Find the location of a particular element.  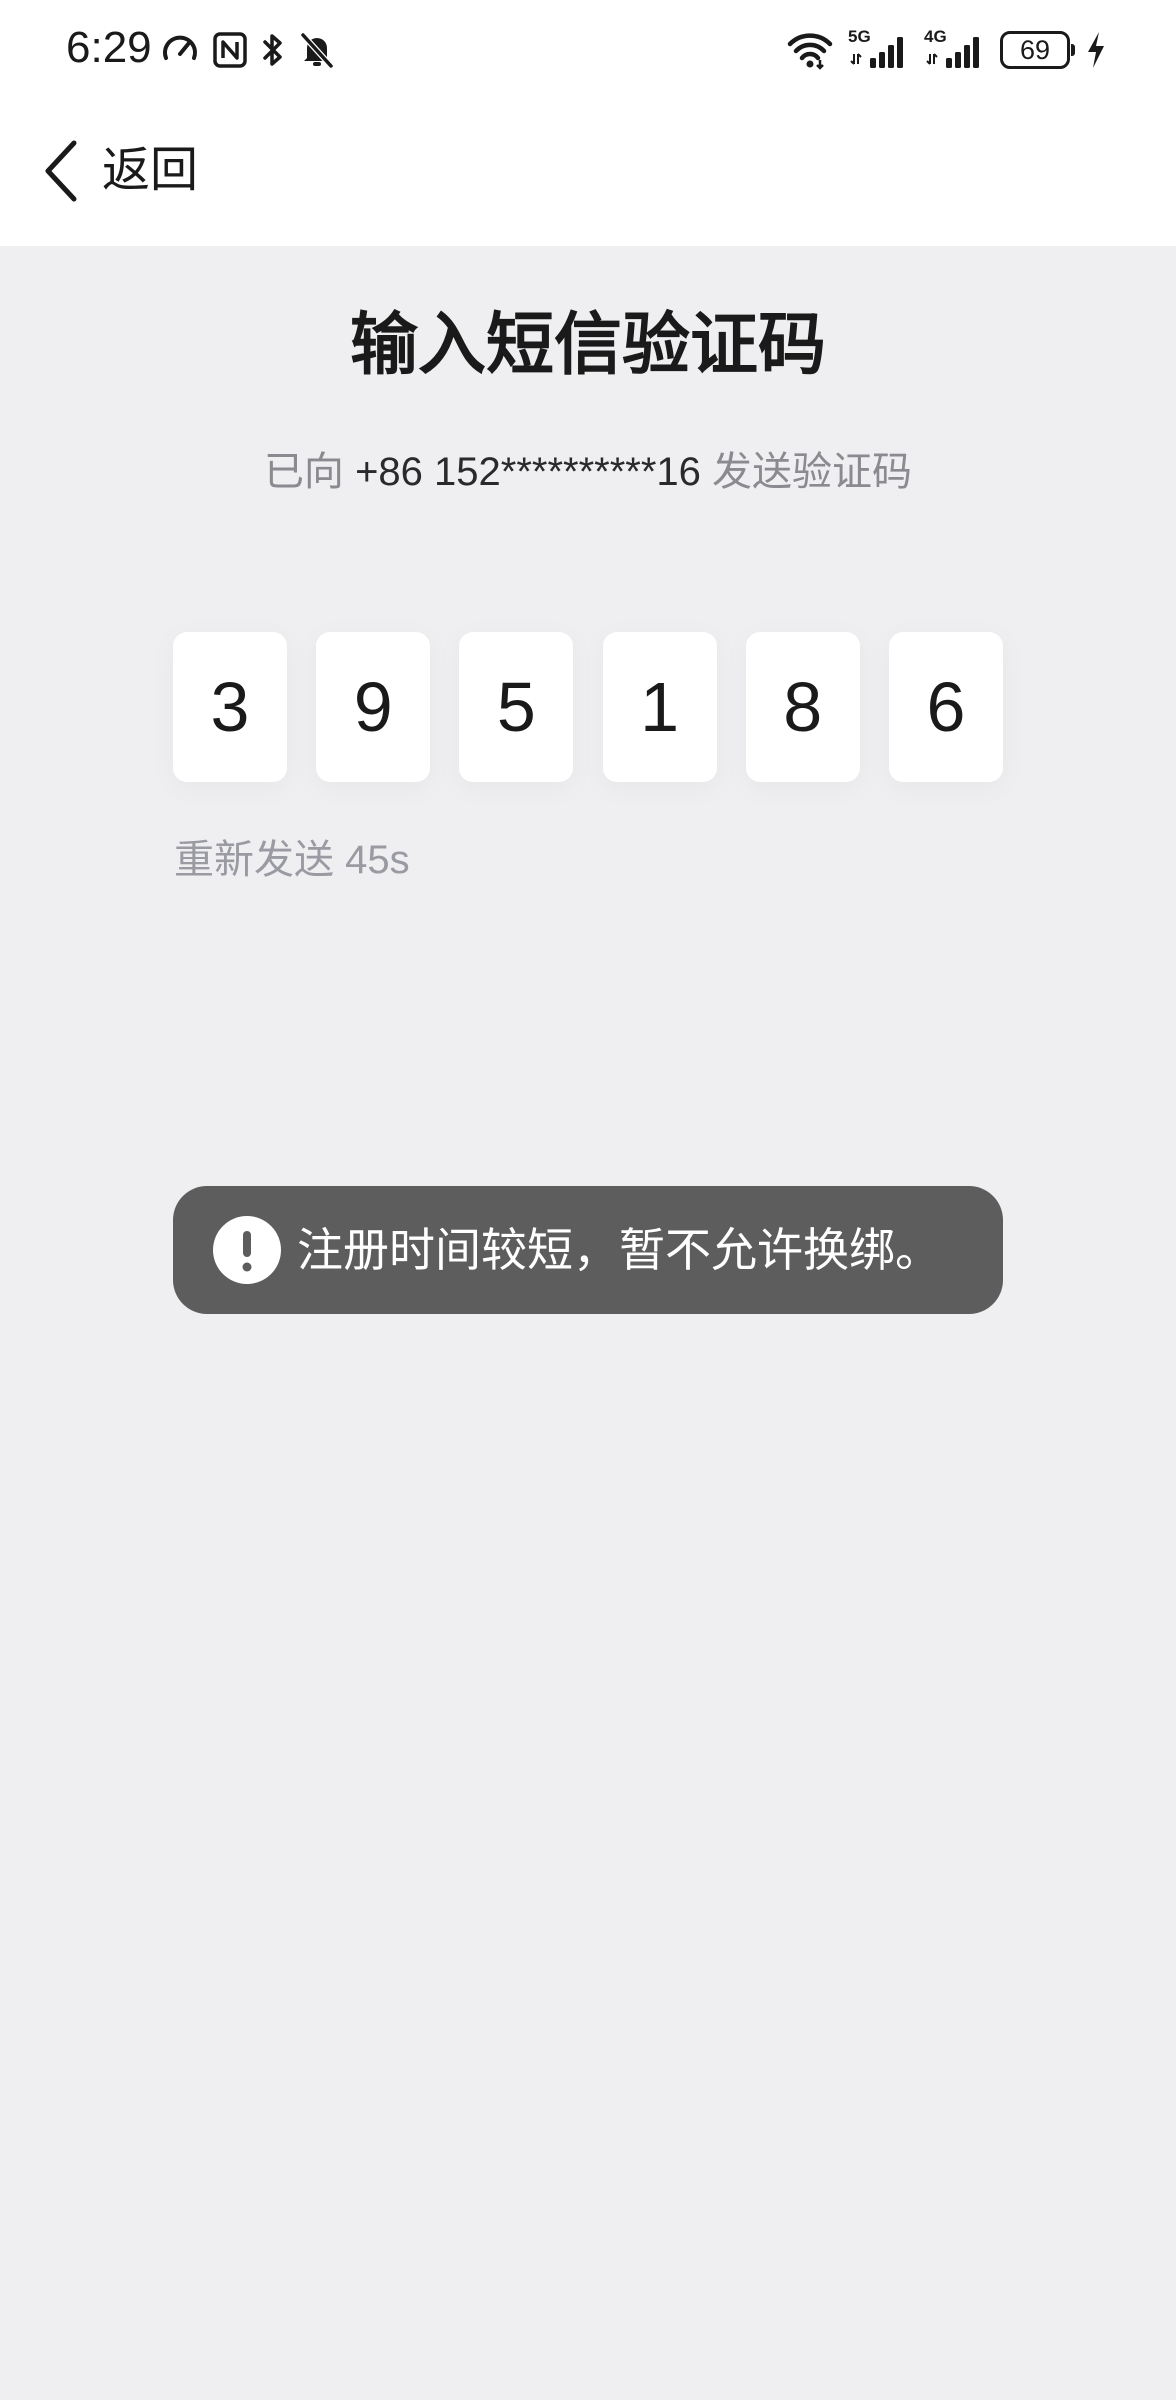

code-digit-box: 6 is located at coordinates (945, 707).